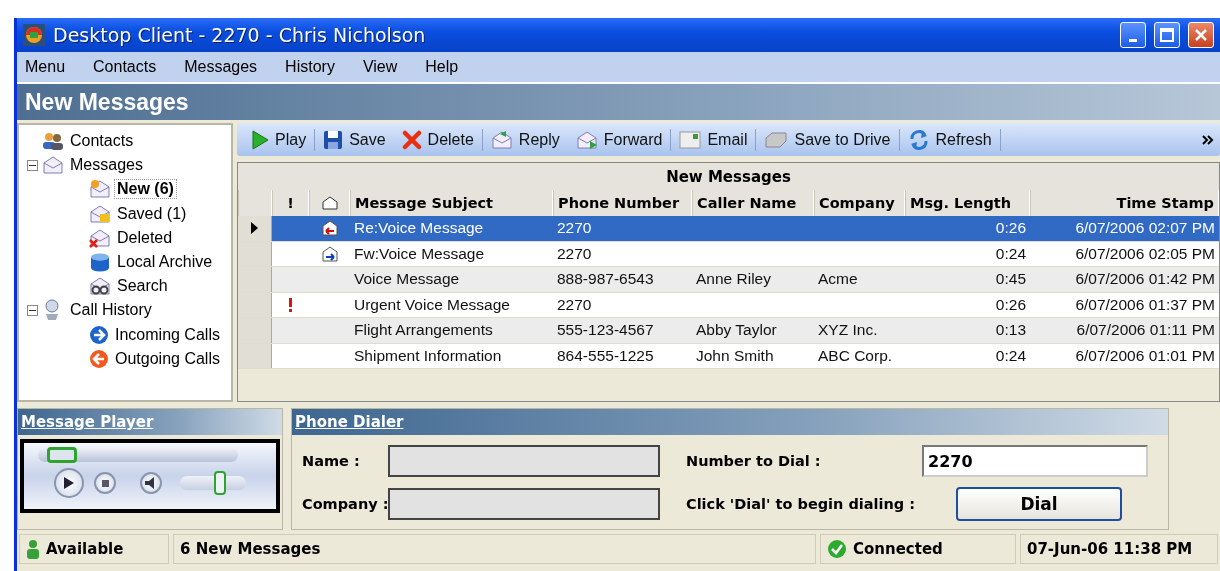  I want to click on forward-envelope-icon, so click(586, 139).